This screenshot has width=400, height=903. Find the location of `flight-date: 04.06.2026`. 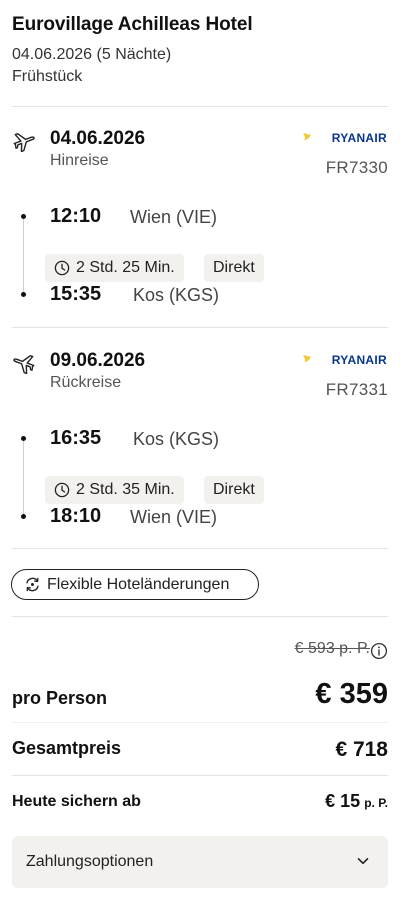

flight-date: 04.06.2026 is located at coordinates (98, 138).